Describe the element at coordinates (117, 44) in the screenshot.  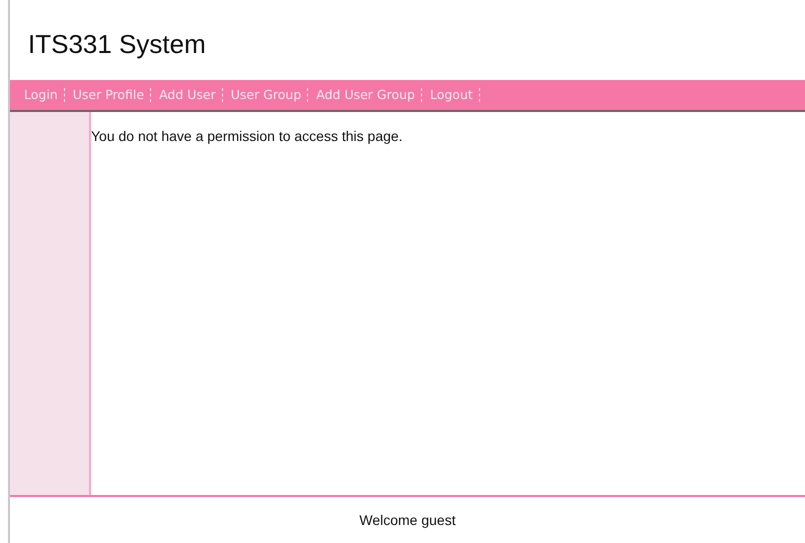
I see `site-title: ITS331 System` at that location.